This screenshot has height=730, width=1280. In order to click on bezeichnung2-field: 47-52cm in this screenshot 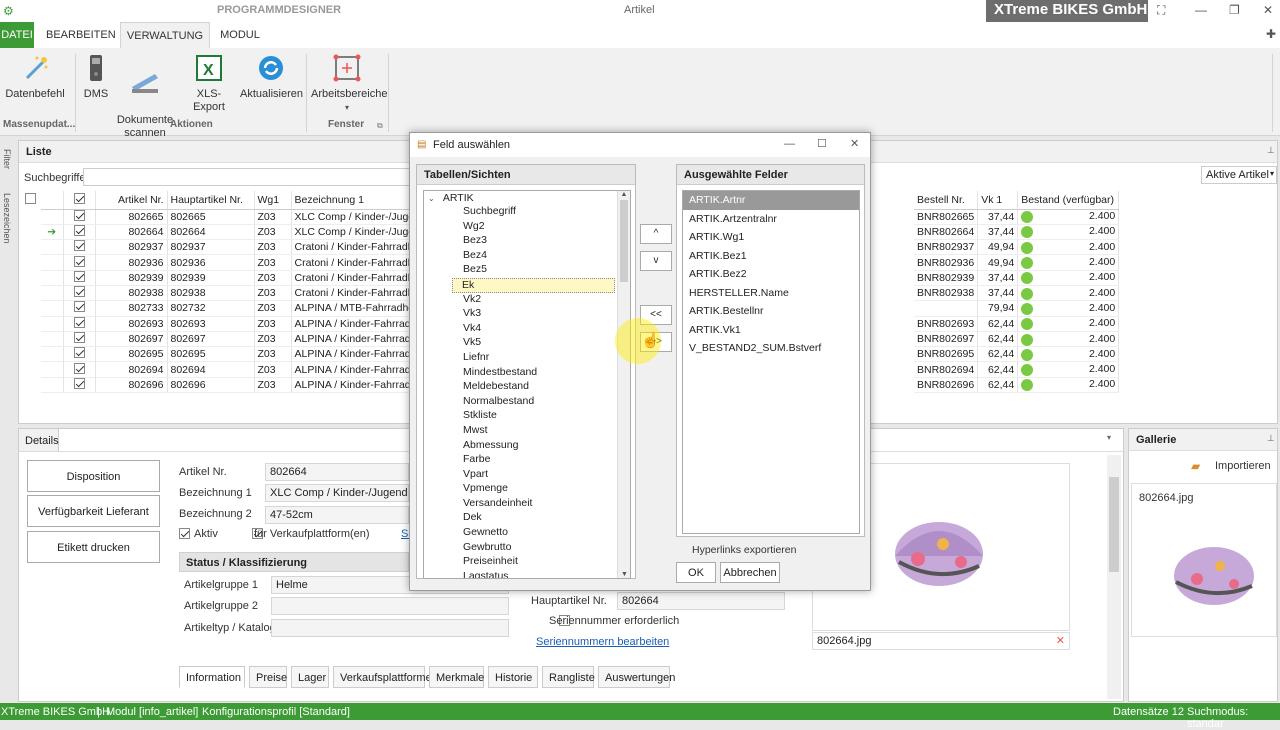, I will do `click(337, 515)`.